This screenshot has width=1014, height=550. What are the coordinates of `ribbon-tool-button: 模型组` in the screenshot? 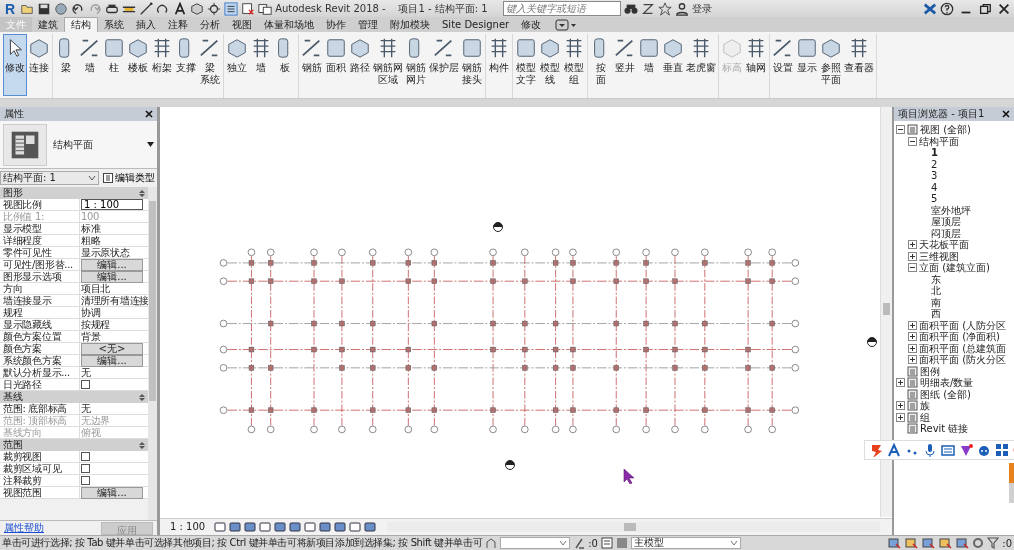 It's located at (574, 65).